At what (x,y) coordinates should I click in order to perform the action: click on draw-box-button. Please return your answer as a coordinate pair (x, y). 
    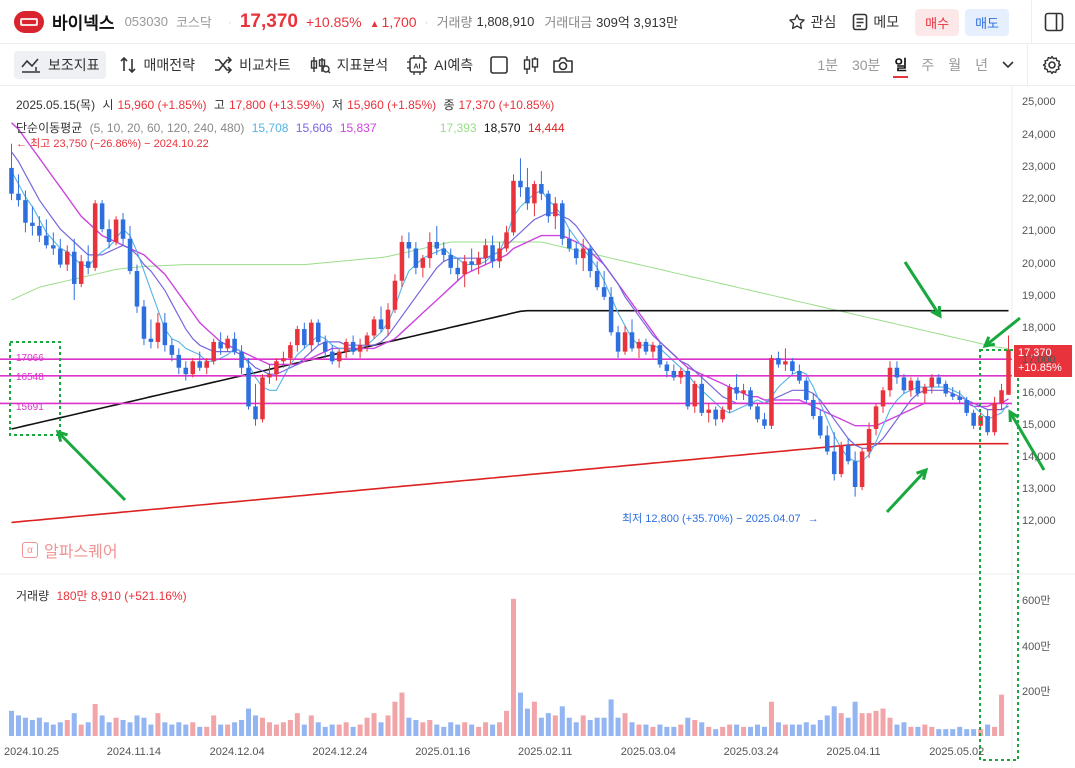
    Looking at the image, I should click on (499, 65).